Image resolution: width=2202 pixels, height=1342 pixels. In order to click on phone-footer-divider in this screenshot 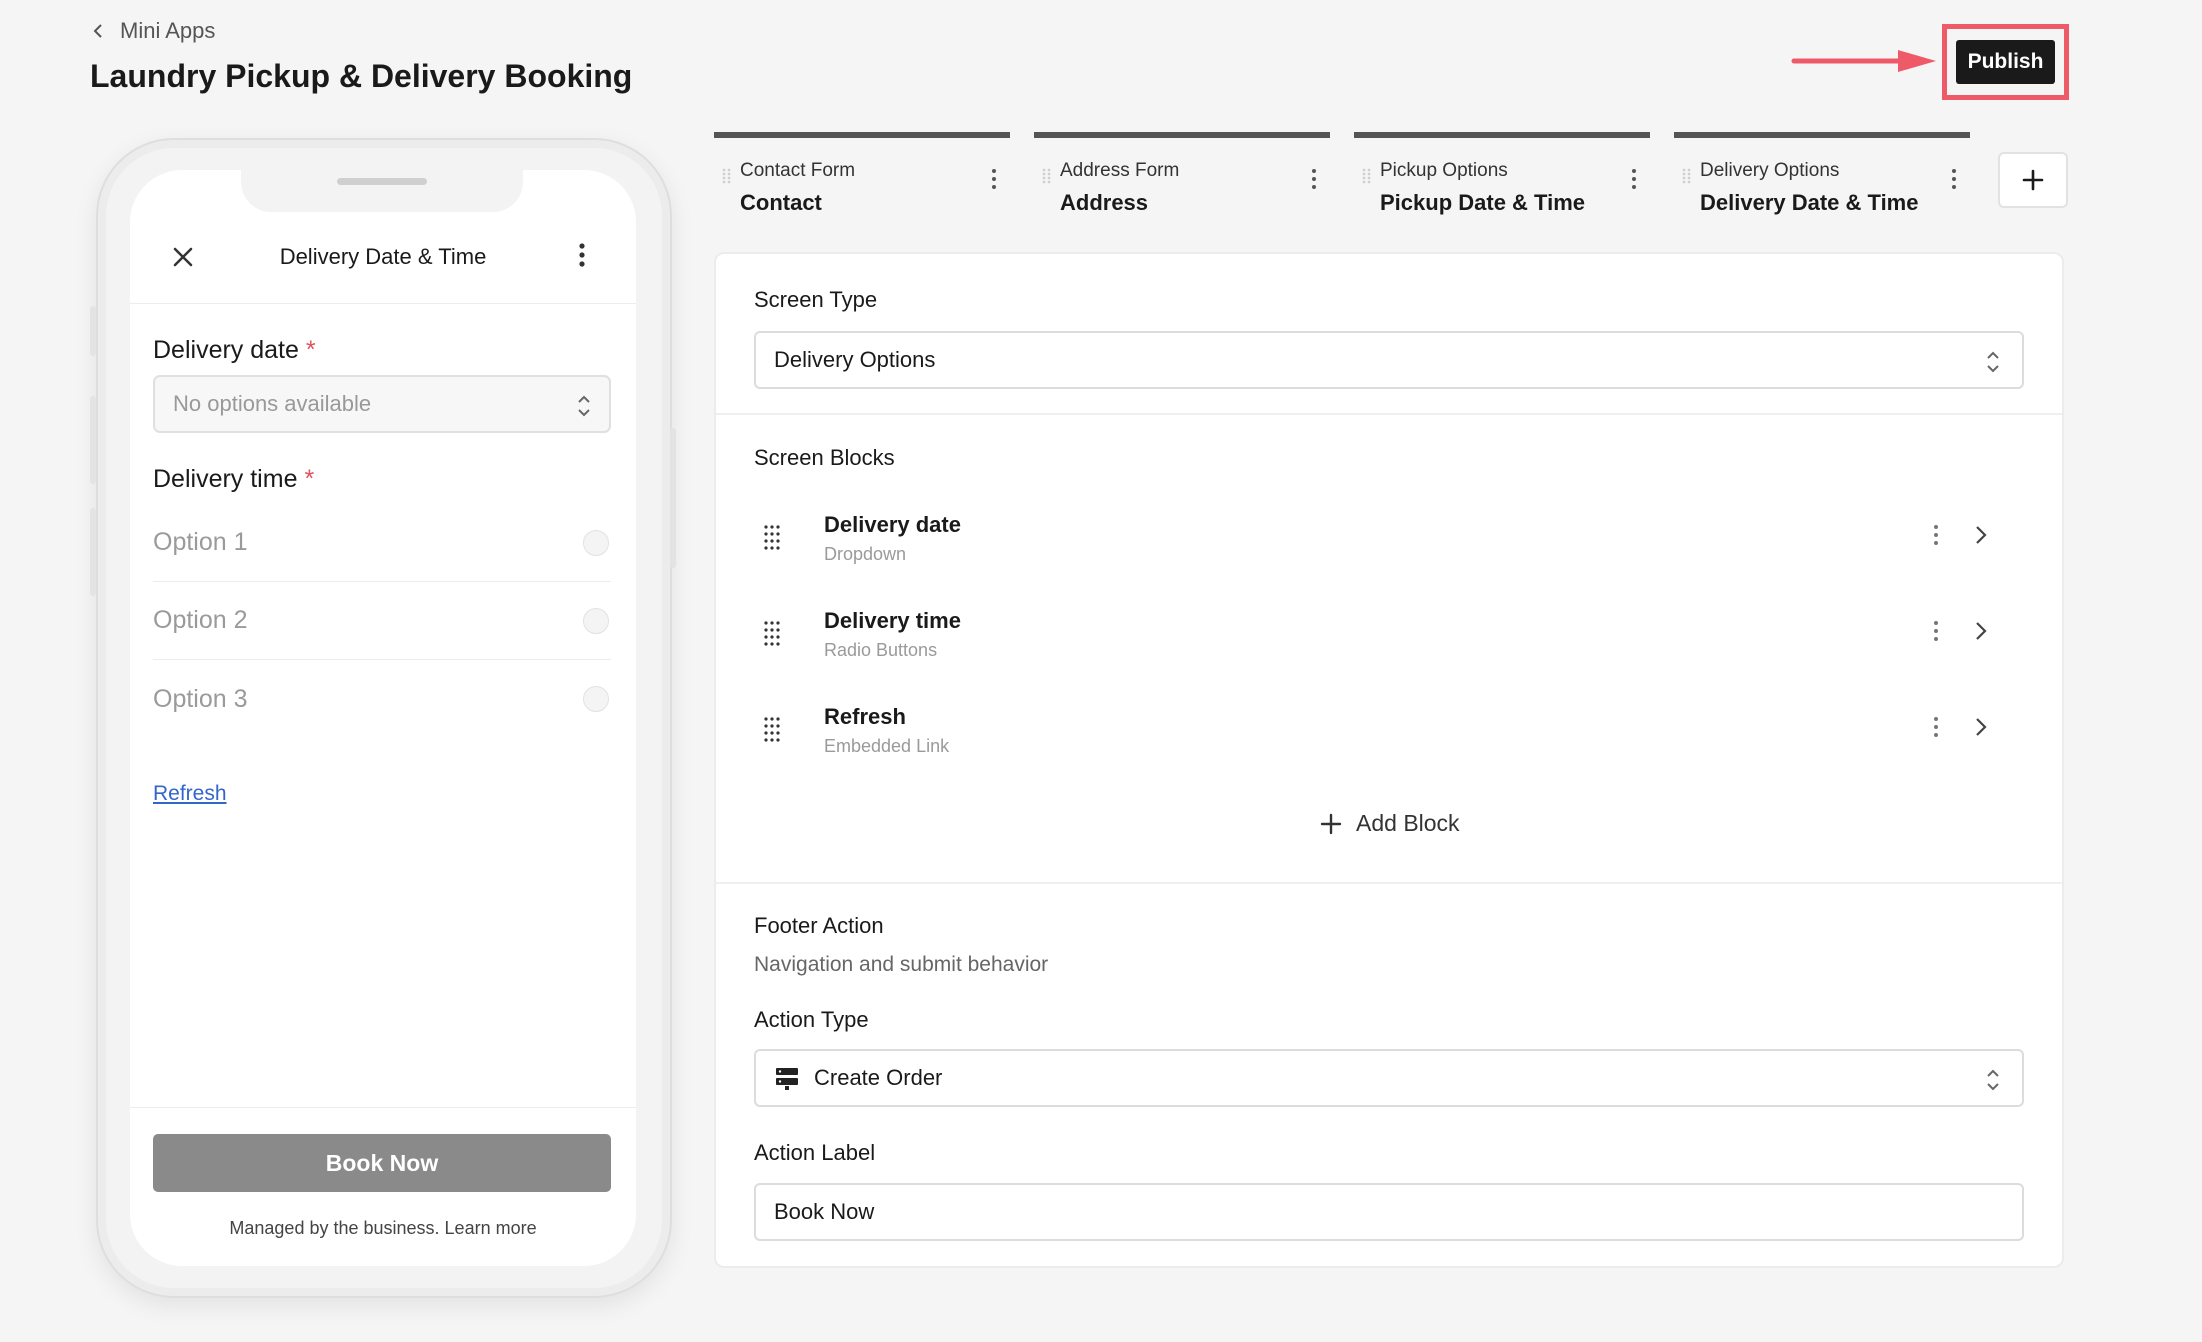, I will do `click(383, 1107)`.